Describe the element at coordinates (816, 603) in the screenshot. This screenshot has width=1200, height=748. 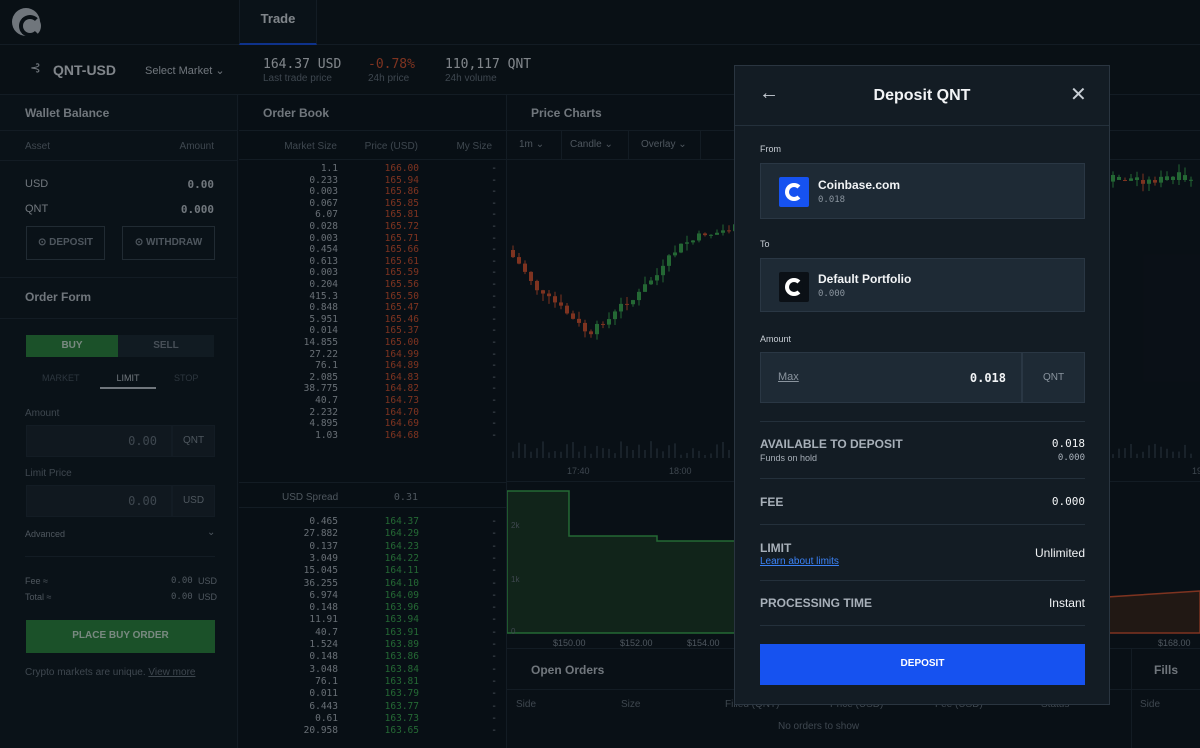
I see `processing-label: PROCESSING TIME` at that location.